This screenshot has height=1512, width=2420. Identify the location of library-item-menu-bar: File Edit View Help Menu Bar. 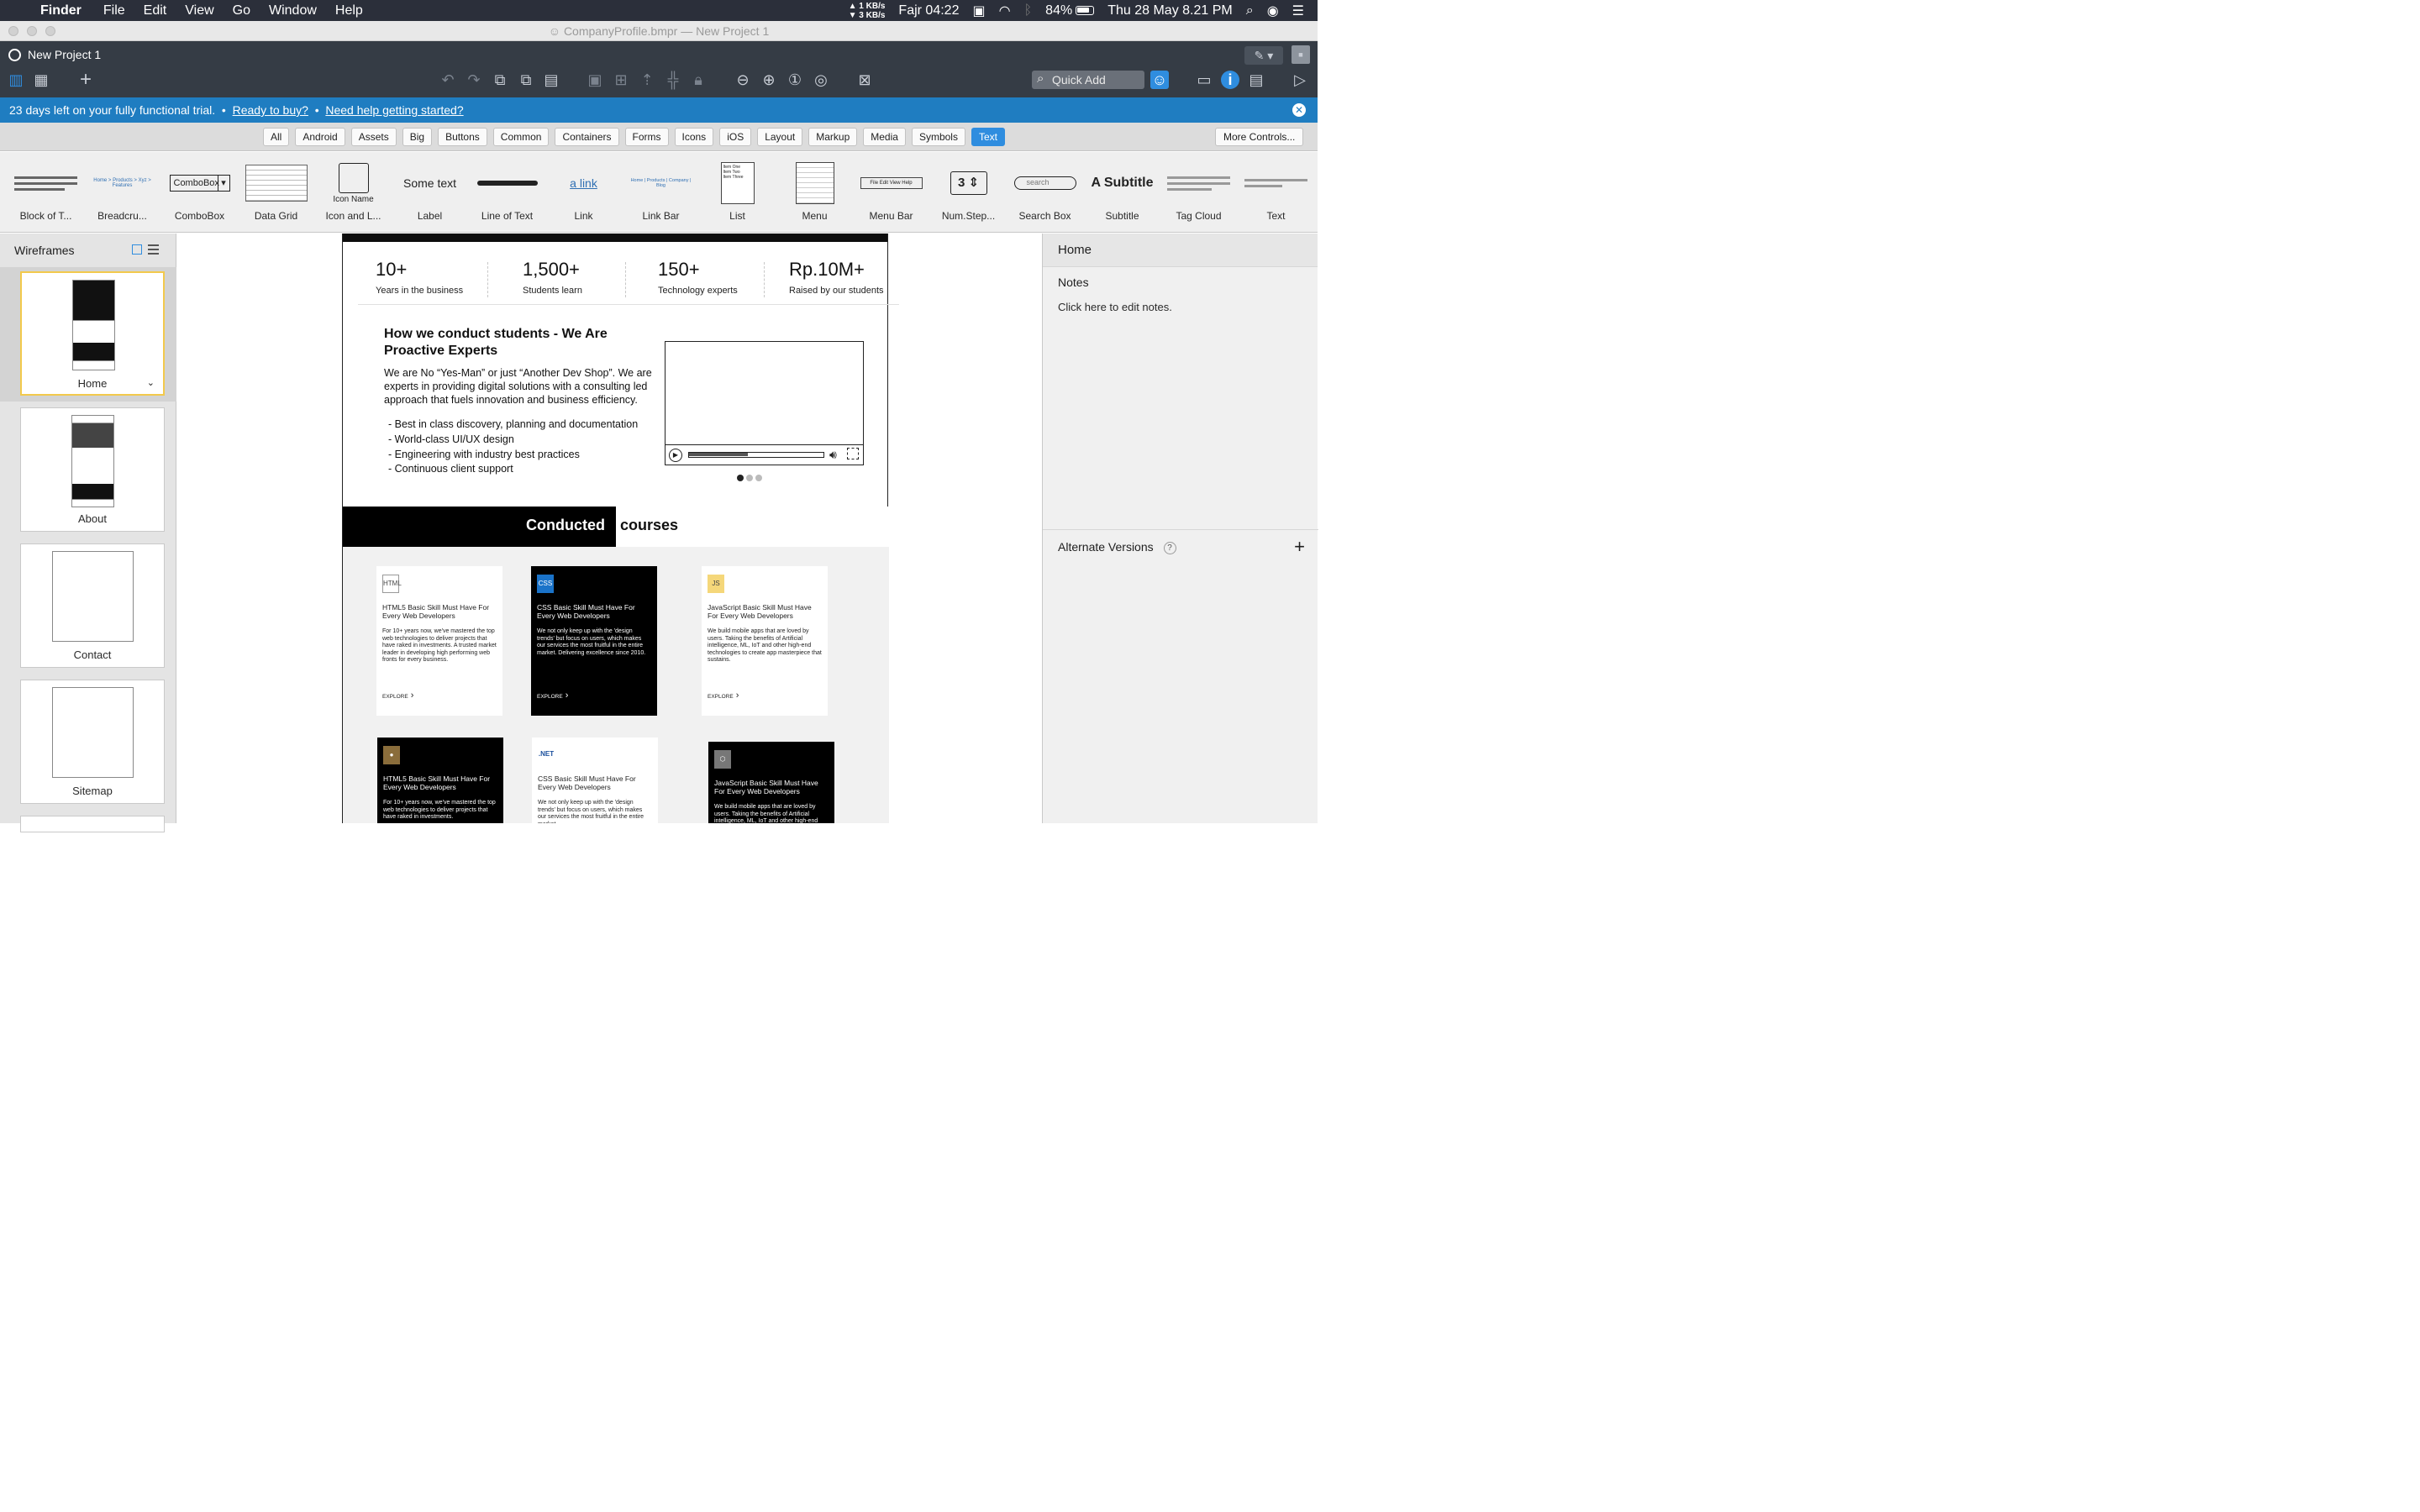
(891, 192).